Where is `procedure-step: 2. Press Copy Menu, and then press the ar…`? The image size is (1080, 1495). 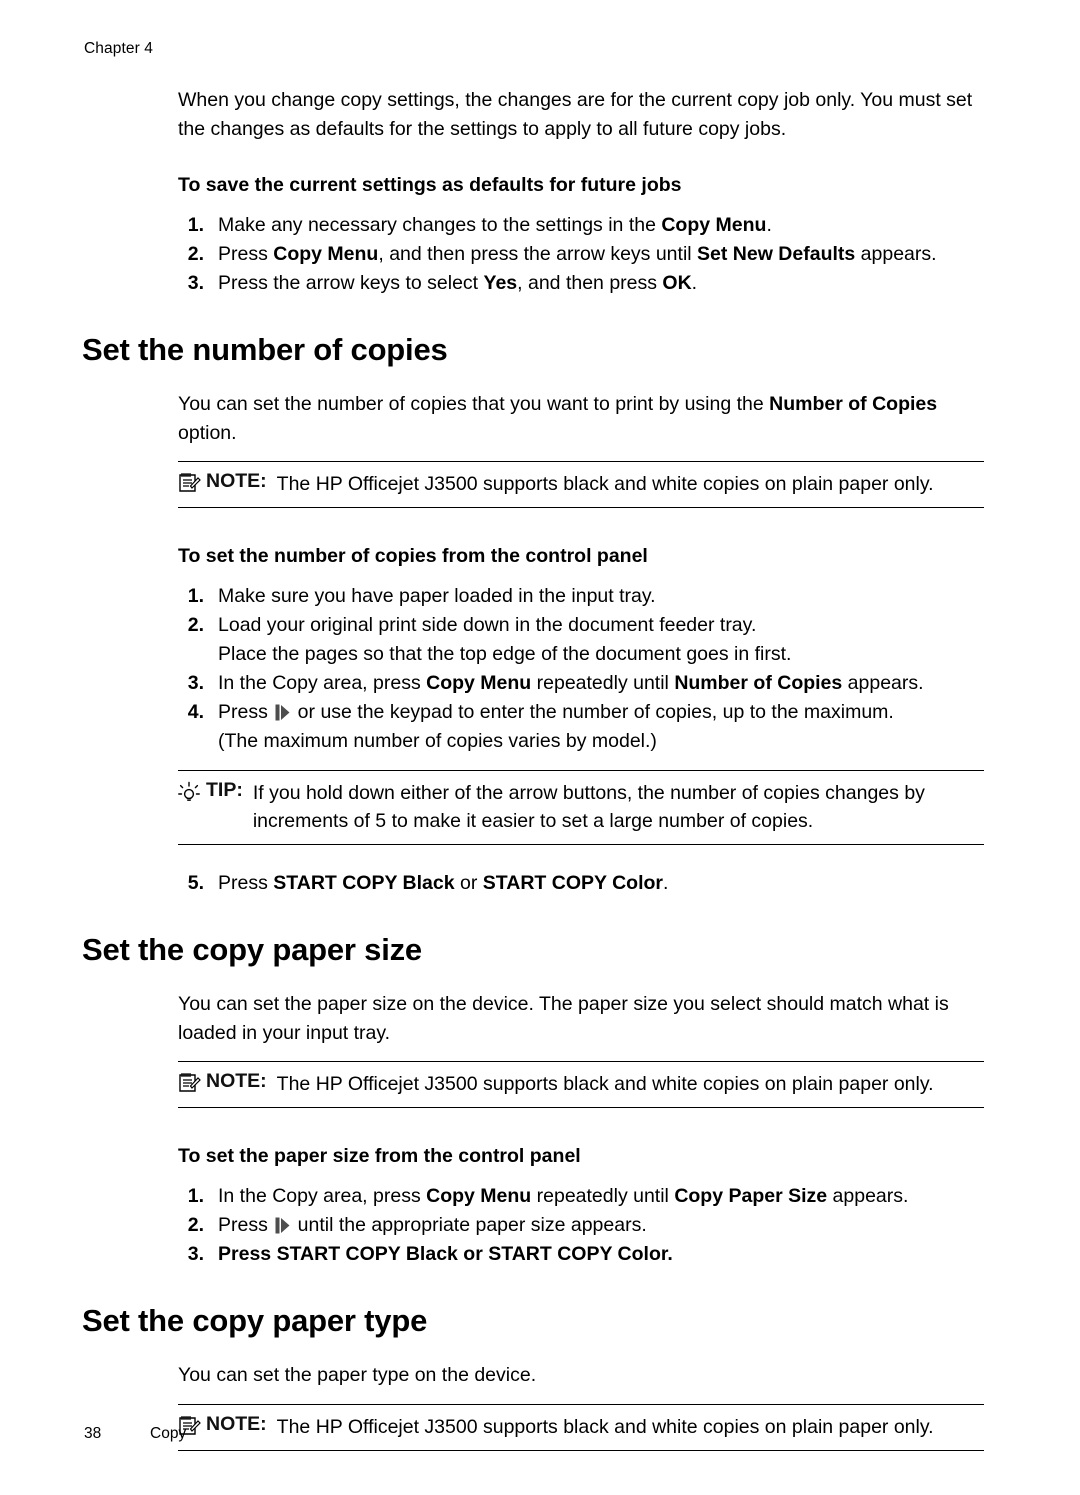
procedure-step: 2. Press Copy Menu, and then press the ar… is located at coordinates (581, 254).